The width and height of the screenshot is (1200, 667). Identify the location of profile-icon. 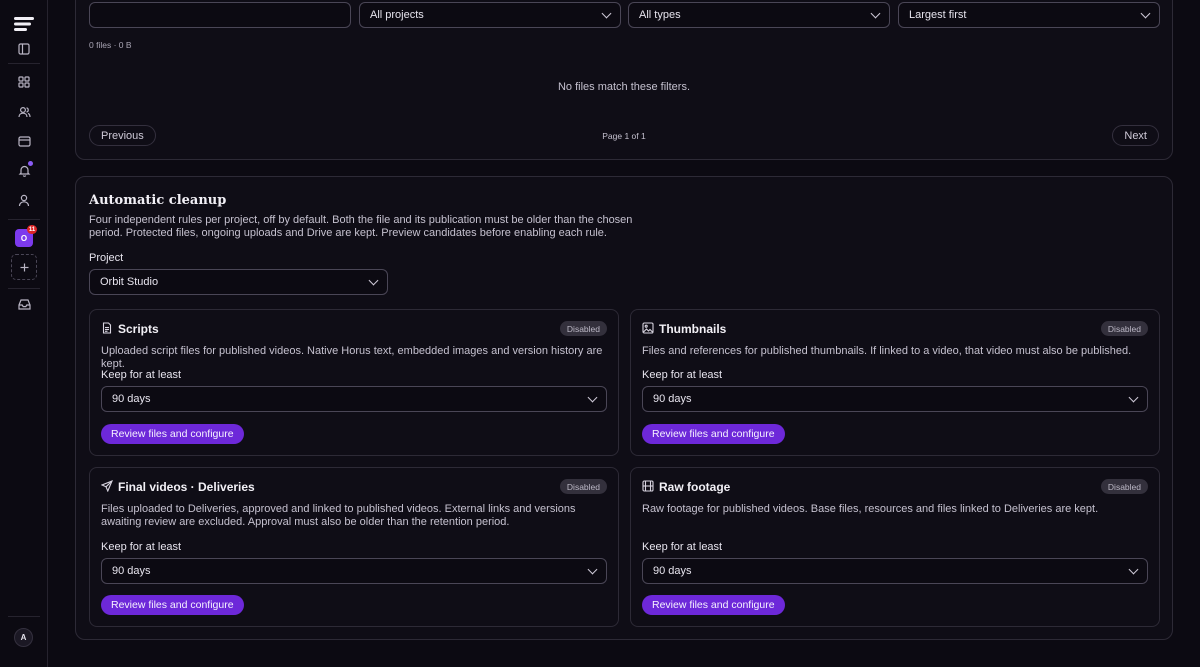
(24, 200).